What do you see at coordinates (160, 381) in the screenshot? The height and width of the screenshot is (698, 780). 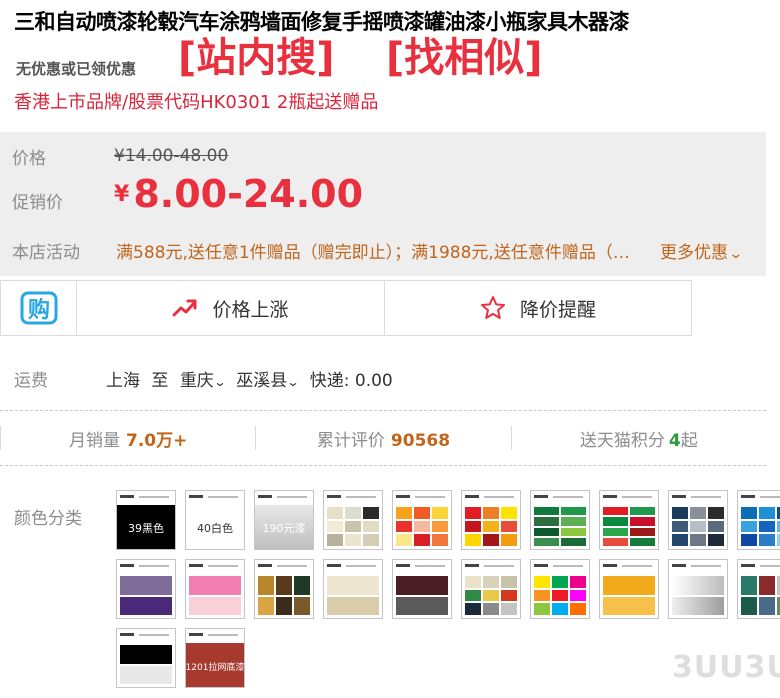 I see `ship-to-word: 至` at bounding box center [160, 381].